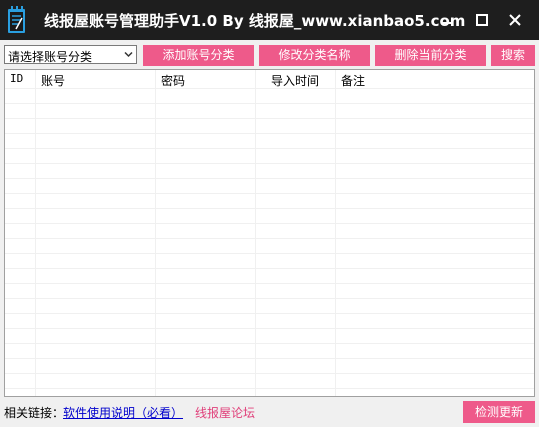 The width and height of the screenshot is (539, 427). I want to click on title-bar: 线报屋账号管理助手V1.0 By 线报屋_www.xianbao5.com, so click(269, 20).